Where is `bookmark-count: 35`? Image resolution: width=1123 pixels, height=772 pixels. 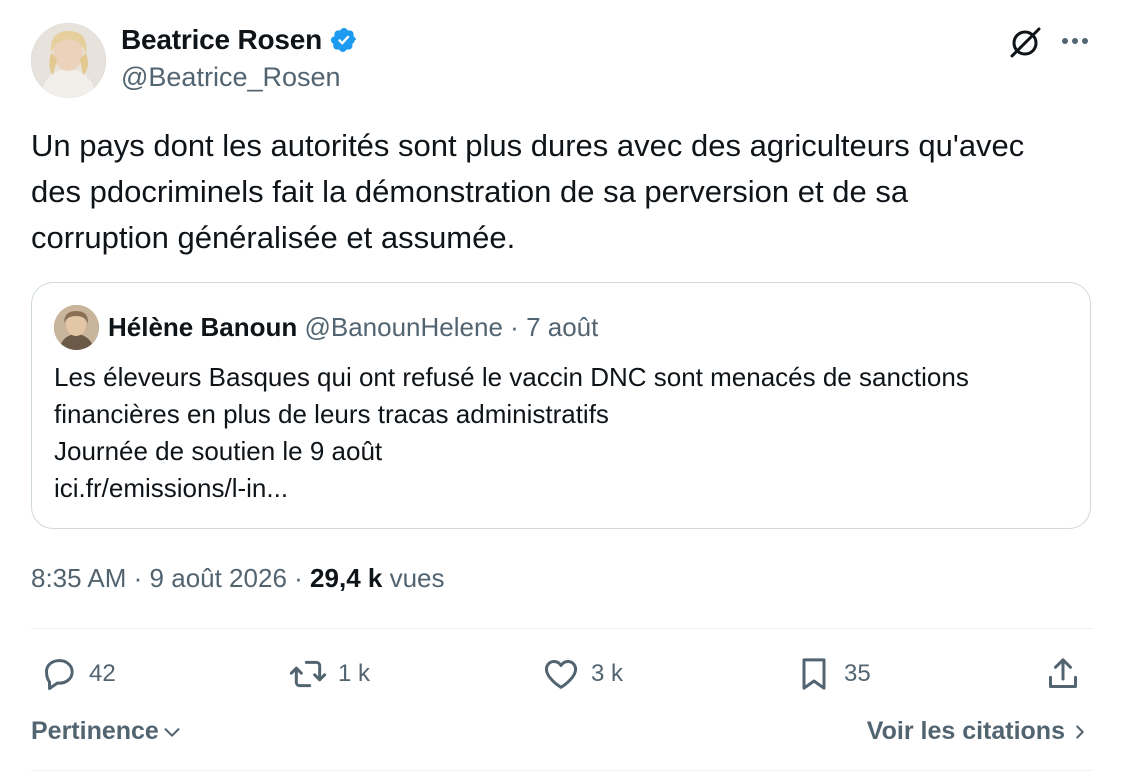 bookmark-count: 35 is located at coordinates (857, 673).